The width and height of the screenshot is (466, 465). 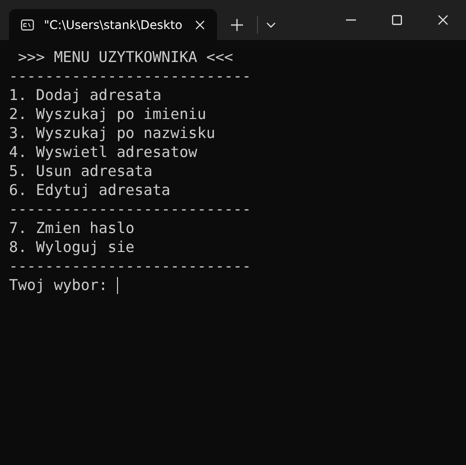 What do you see at coordinates (107, 114) in the screenshot?
I see `console-line: 2. Wyszukaj po imieniu` at bounding box center [107, 114].